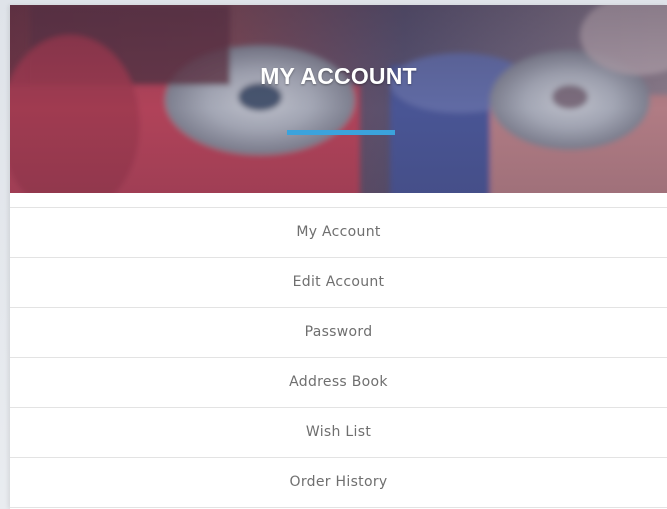 This screenshot has height=509, width=667. Describe the element at coordinates (338, 483) in the screenshot. I see `menu-item-order-history: Order History` at that location.